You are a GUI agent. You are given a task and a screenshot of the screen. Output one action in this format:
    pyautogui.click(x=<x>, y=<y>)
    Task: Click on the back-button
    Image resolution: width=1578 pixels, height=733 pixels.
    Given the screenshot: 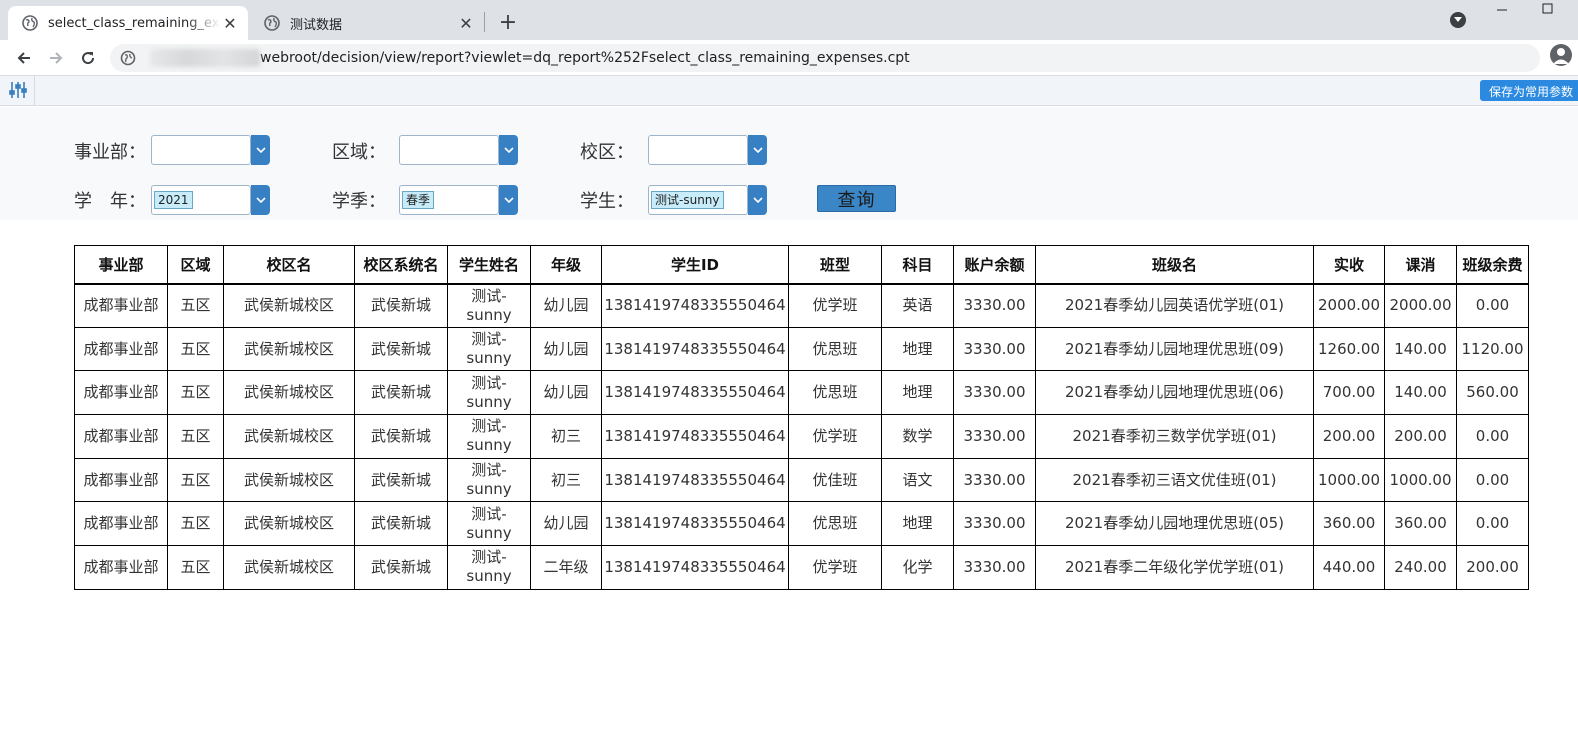 What is the action you would take?
    pyautogui.click(x=24, y=58)
    